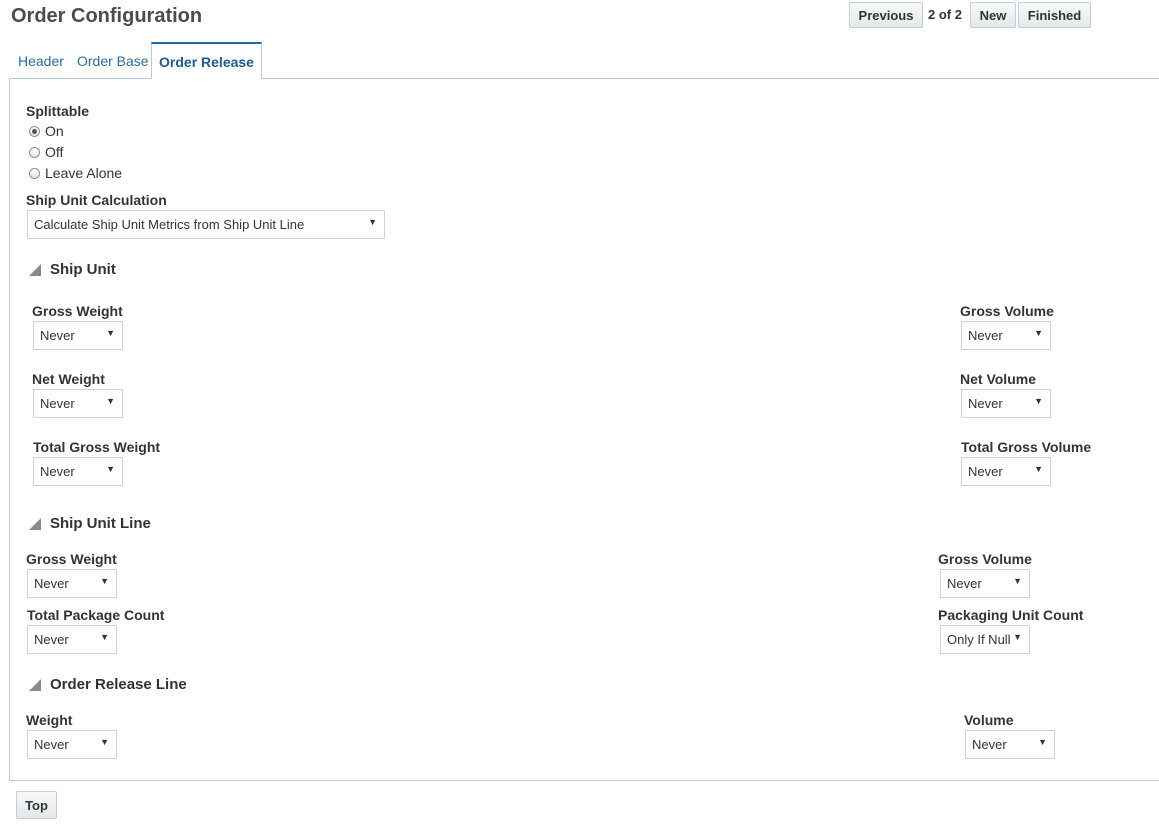  Describe the element at coordinates (68, 379) in the screenshot. I see `ship-unit-net-weight-label: Net Weight` at that location.